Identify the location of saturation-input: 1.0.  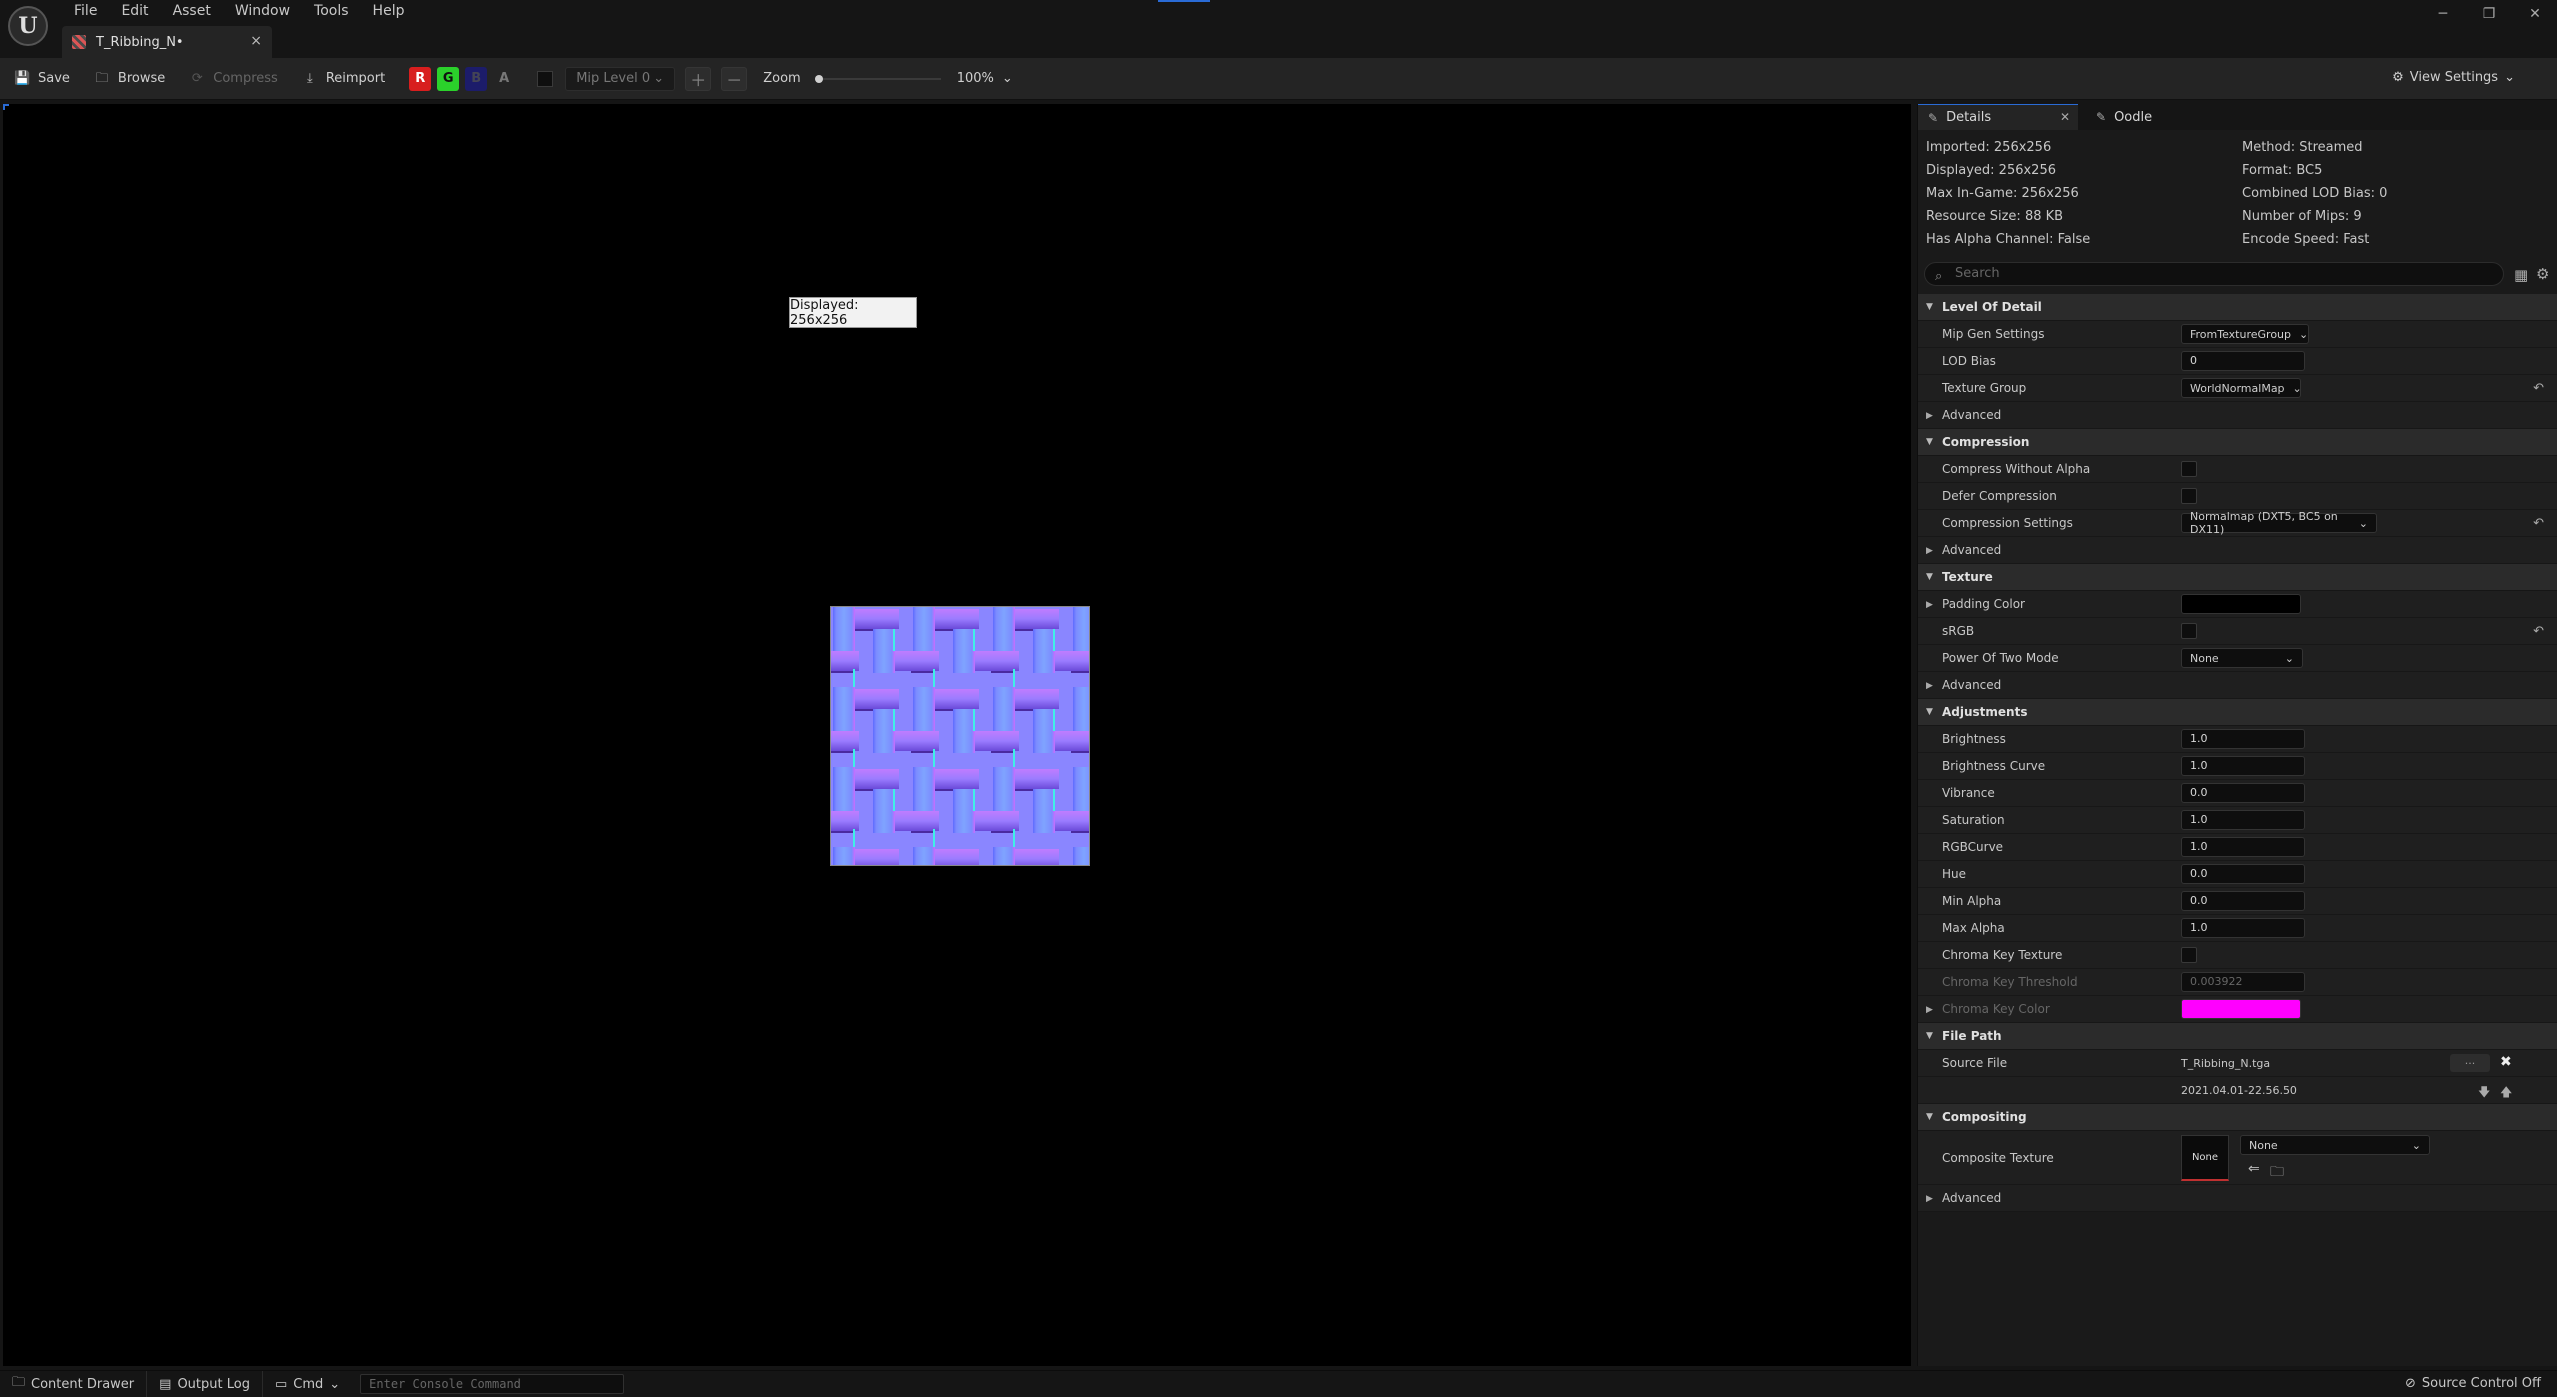
(2243, 820).